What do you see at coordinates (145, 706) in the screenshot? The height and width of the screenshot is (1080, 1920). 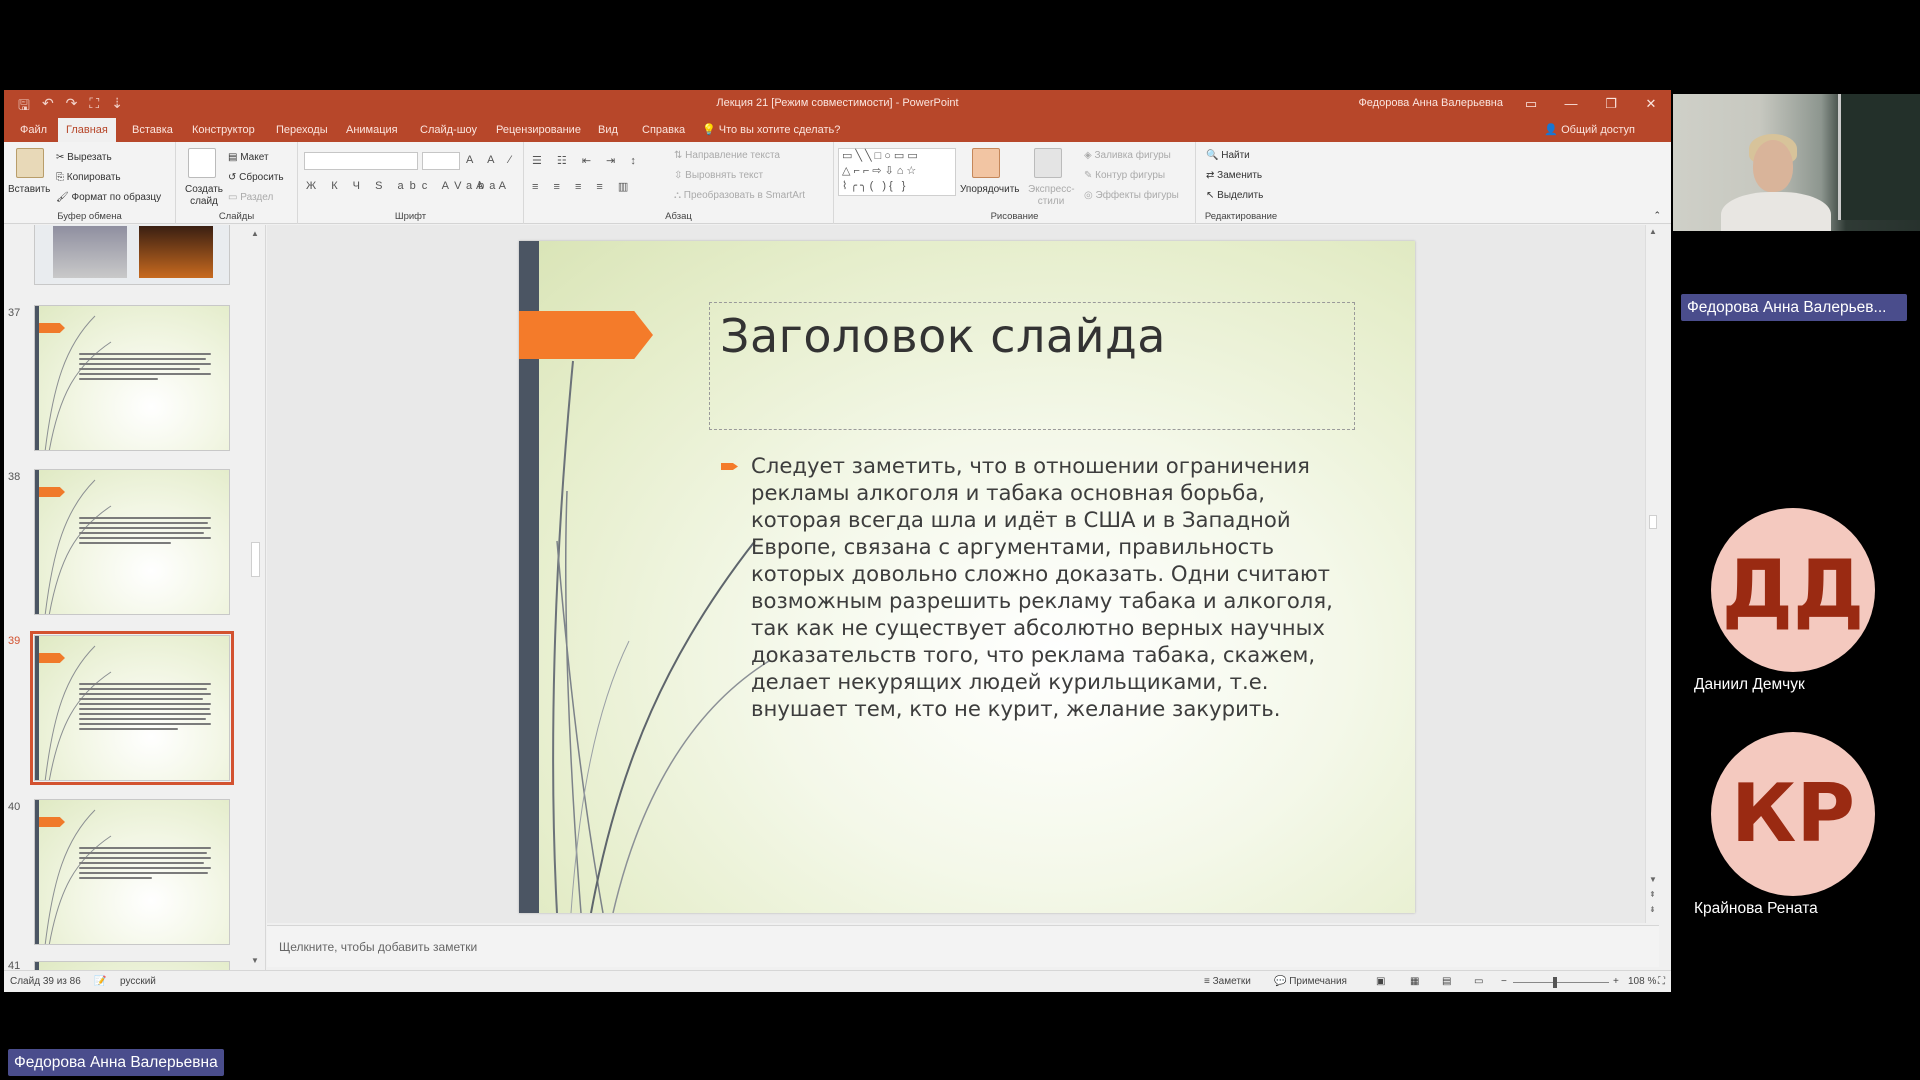 I see `thumbnail-text` at bounding box center [145, 706].